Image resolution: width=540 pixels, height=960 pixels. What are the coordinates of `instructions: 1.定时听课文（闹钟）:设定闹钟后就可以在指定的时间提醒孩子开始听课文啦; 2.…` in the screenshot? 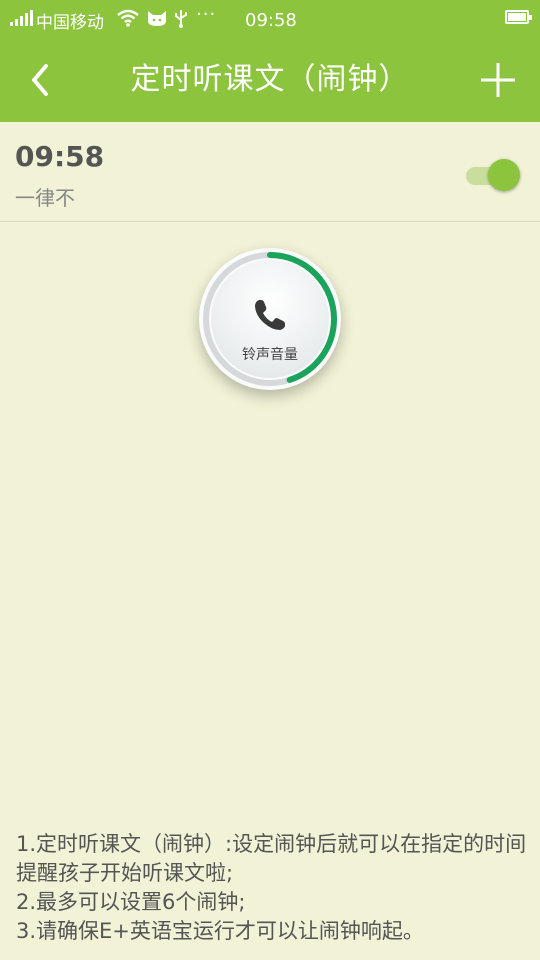 It's located at (272, 888).